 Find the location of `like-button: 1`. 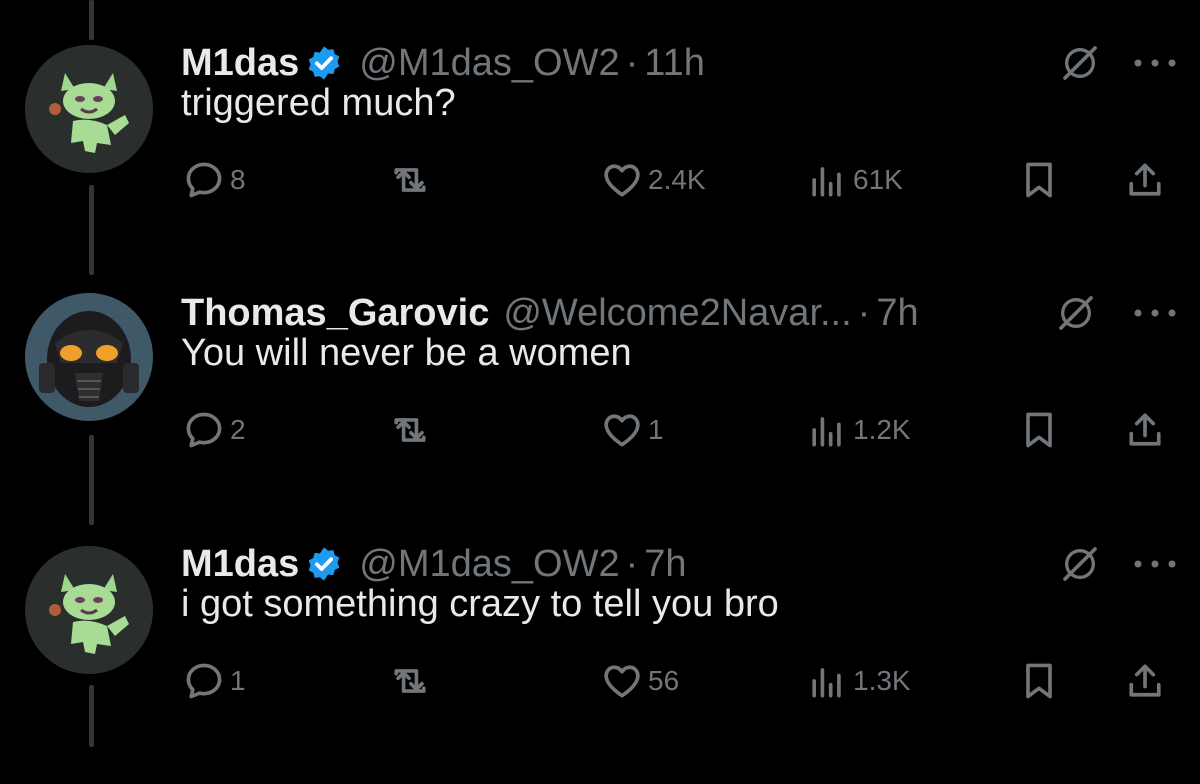

like-button: 1 is located at coordinates (632, 430).